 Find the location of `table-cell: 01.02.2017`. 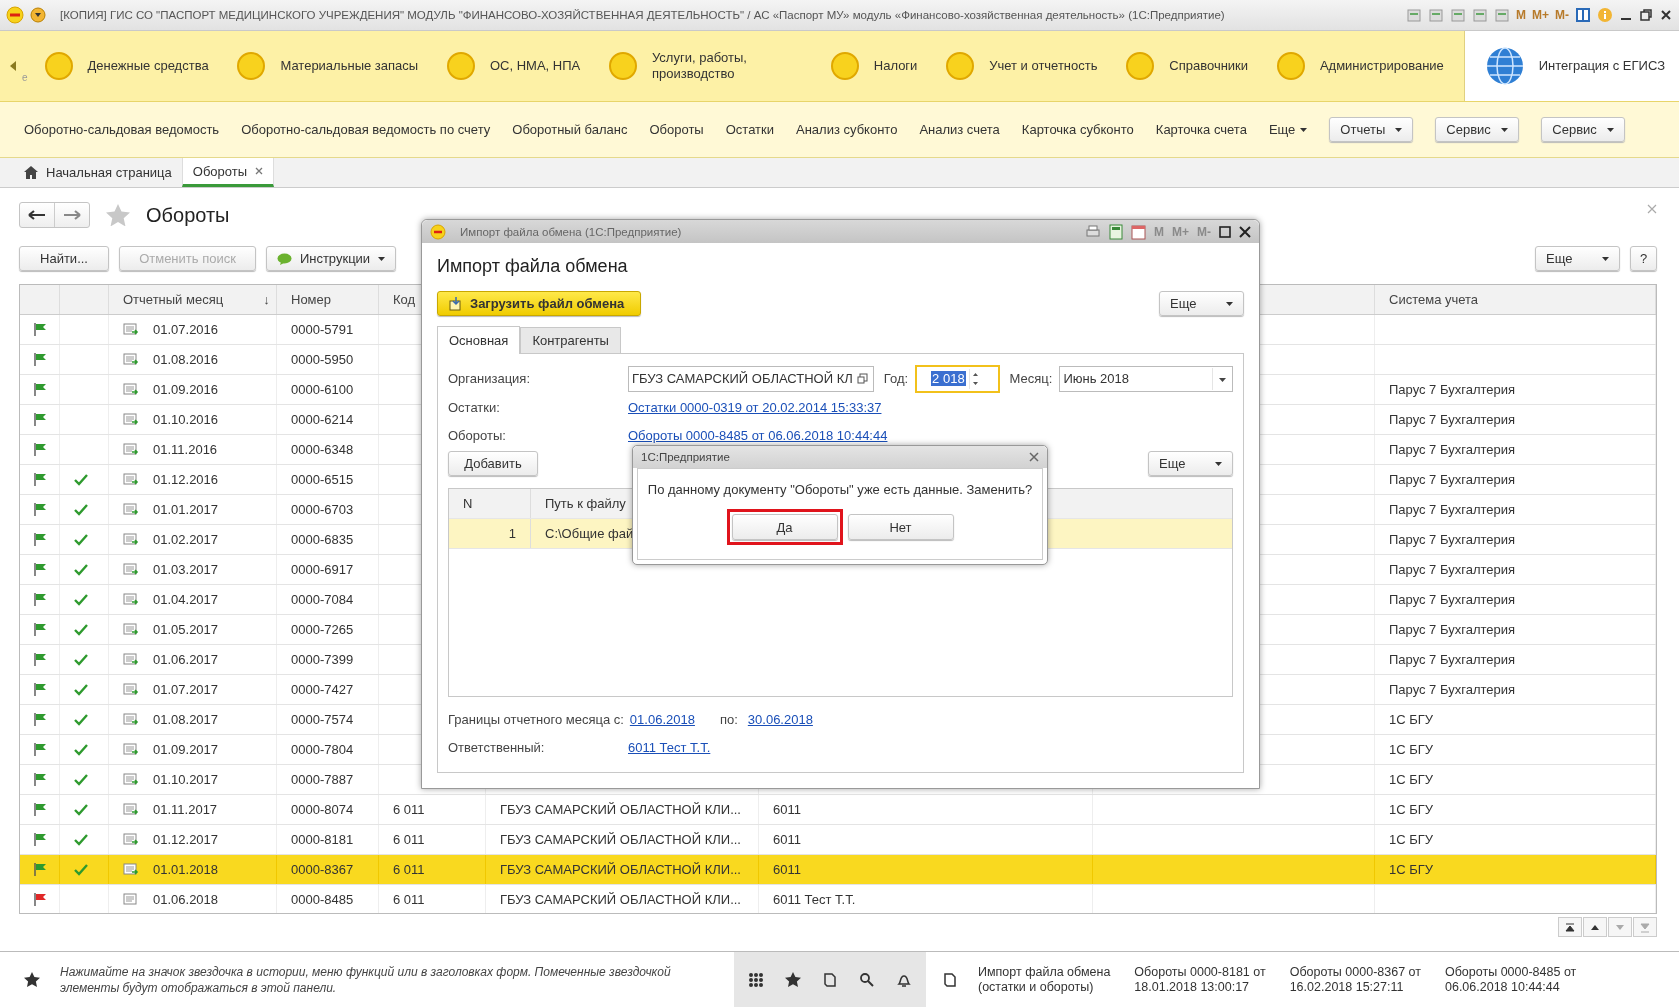

table-cell: 01.02.2017 is located at coordinates (186, 539).